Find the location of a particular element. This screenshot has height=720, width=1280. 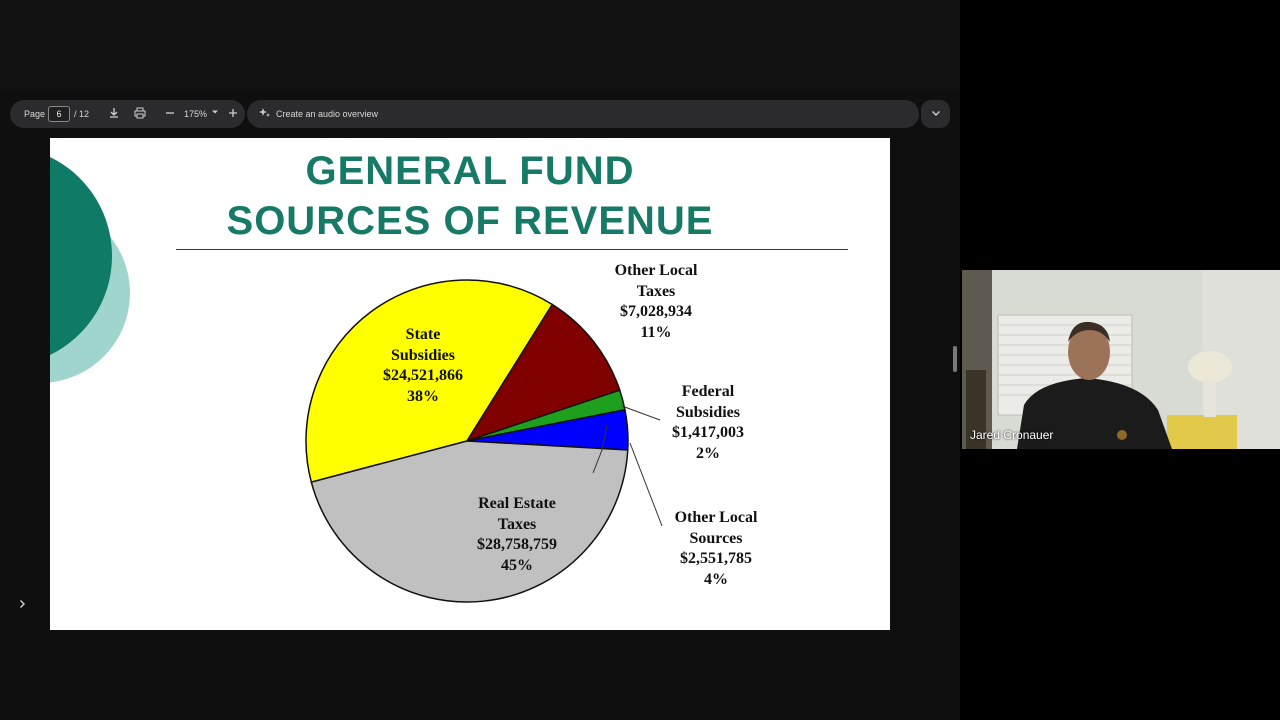

label-percent: 38% is located at coordinates (423, 396).